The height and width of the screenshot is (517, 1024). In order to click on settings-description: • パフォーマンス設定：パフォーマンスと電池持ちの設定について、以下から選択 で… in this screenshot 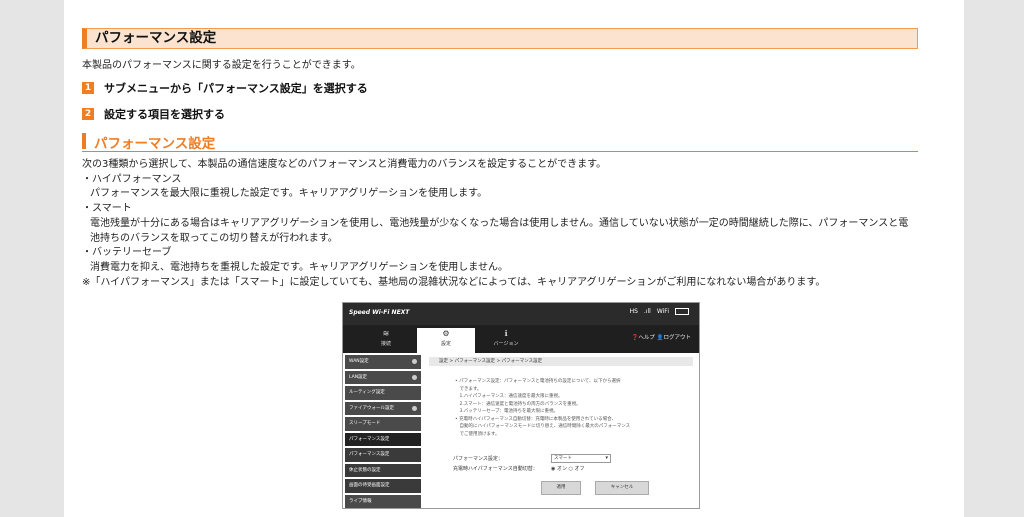, I will do `click(560, 408)`.